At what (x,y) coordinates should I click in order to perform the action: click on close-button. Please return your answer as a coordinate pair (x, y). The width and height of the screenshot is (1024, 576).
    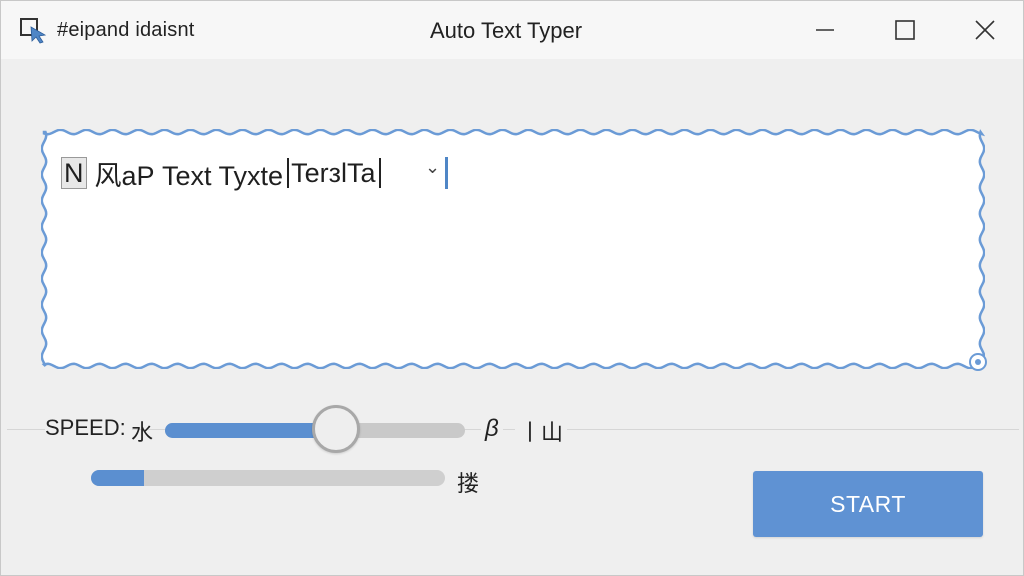
    Looking at the image, I should click on (985, 30).